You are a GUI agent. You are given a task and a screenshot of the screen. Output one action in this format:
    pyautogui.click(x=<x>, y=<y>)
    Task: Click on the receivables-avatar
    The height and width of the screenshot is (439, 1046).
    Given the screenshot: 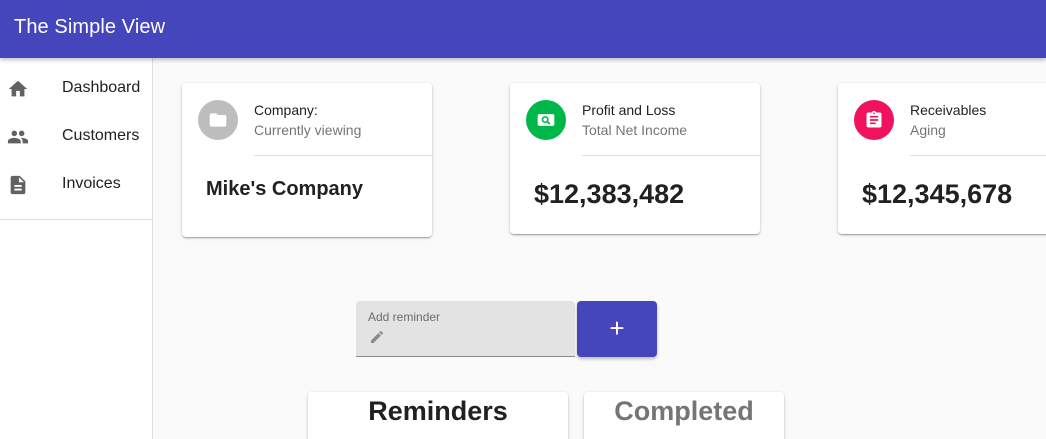 What is the action you would take?
    pyautogui.click(x=874, y=120)
    